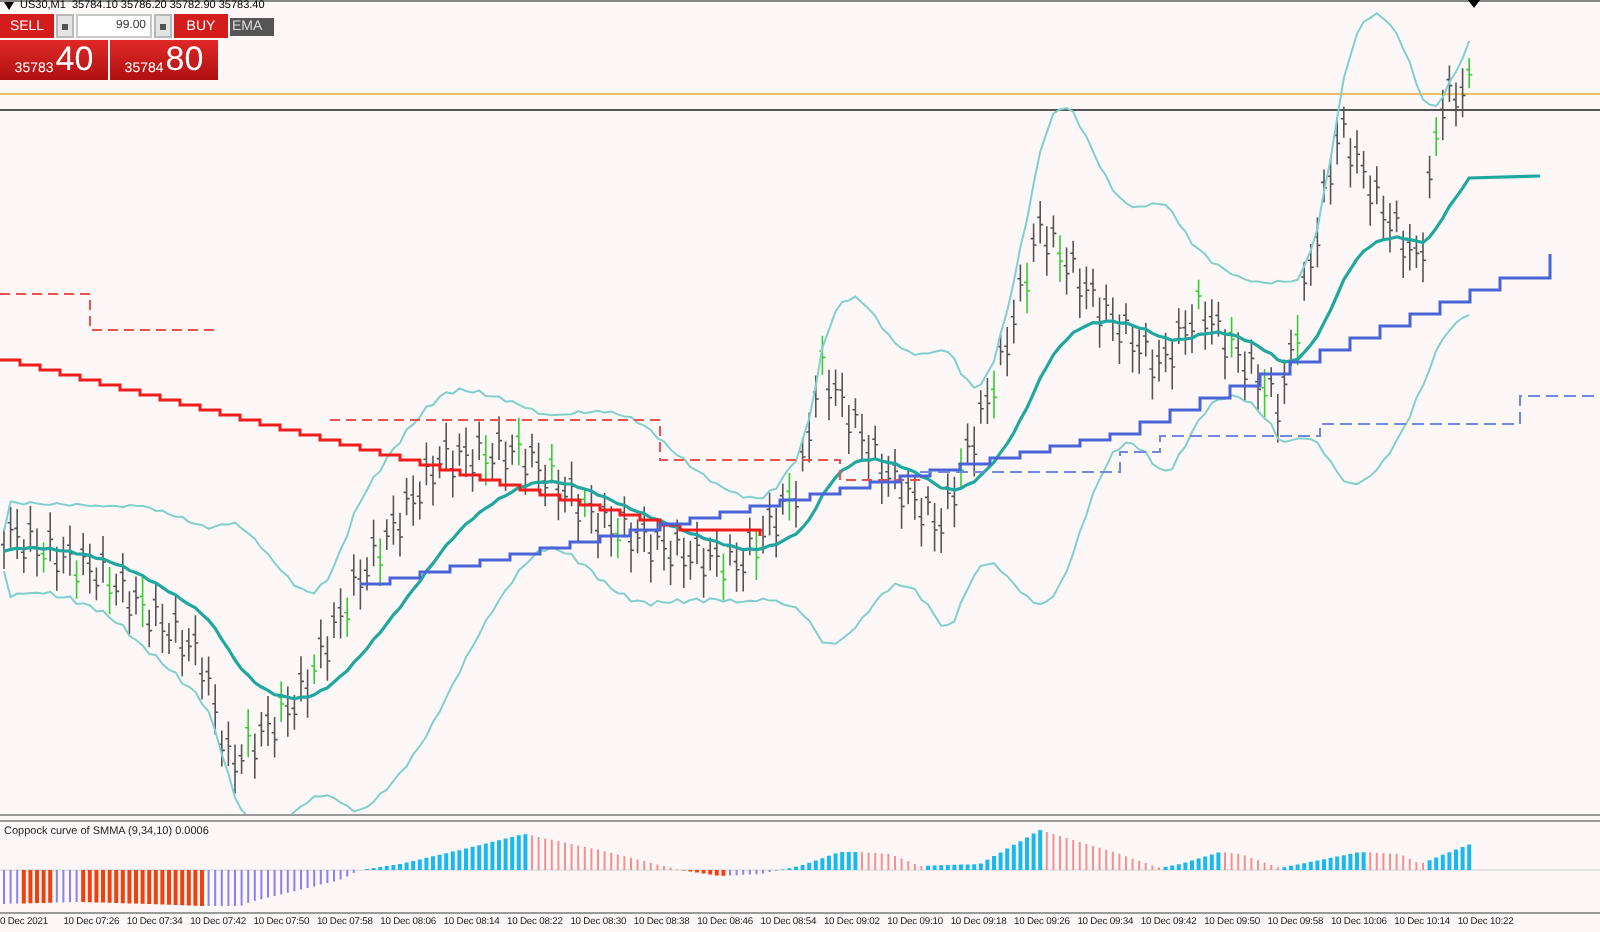 Image resolution: width=1600 pixels, height=932 pixels. Describe the element at coordinates (184, 60) in the screenshot. I see `buy-price-pips: 80` at that location.